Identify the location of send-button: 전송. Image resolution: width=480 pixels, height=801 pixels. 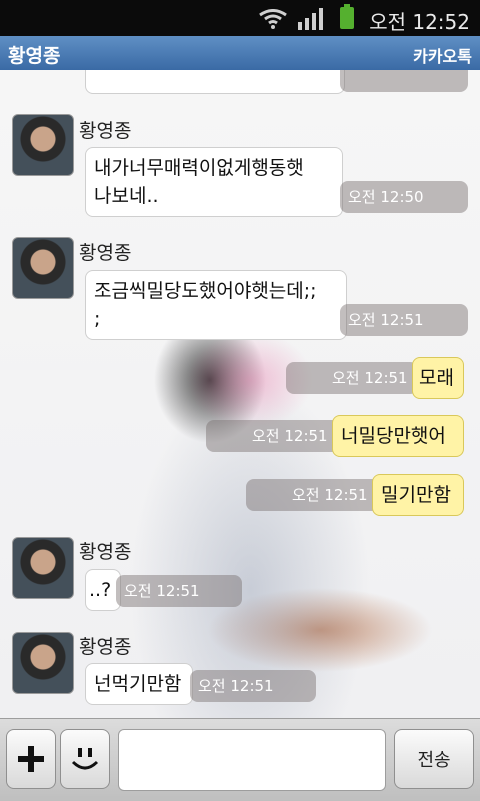
(434, 759).